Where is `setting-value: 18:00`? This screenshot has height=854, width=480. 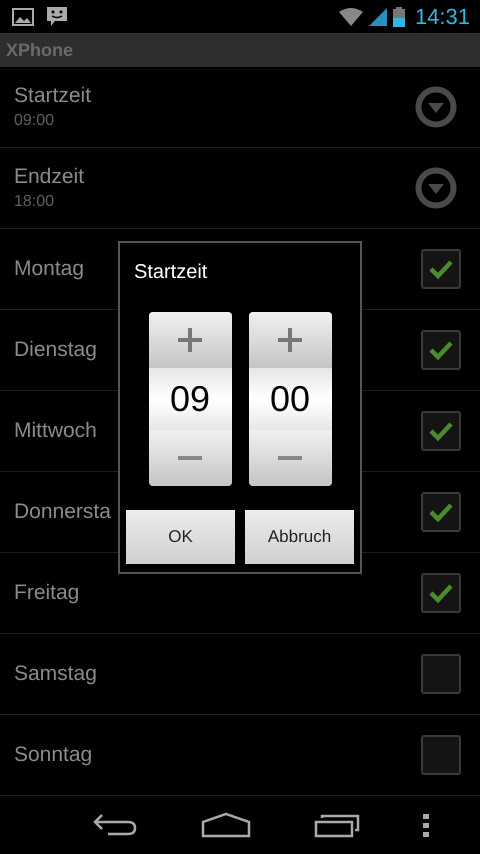 setting-value: 18:00 is located at coordinates (35, 202).